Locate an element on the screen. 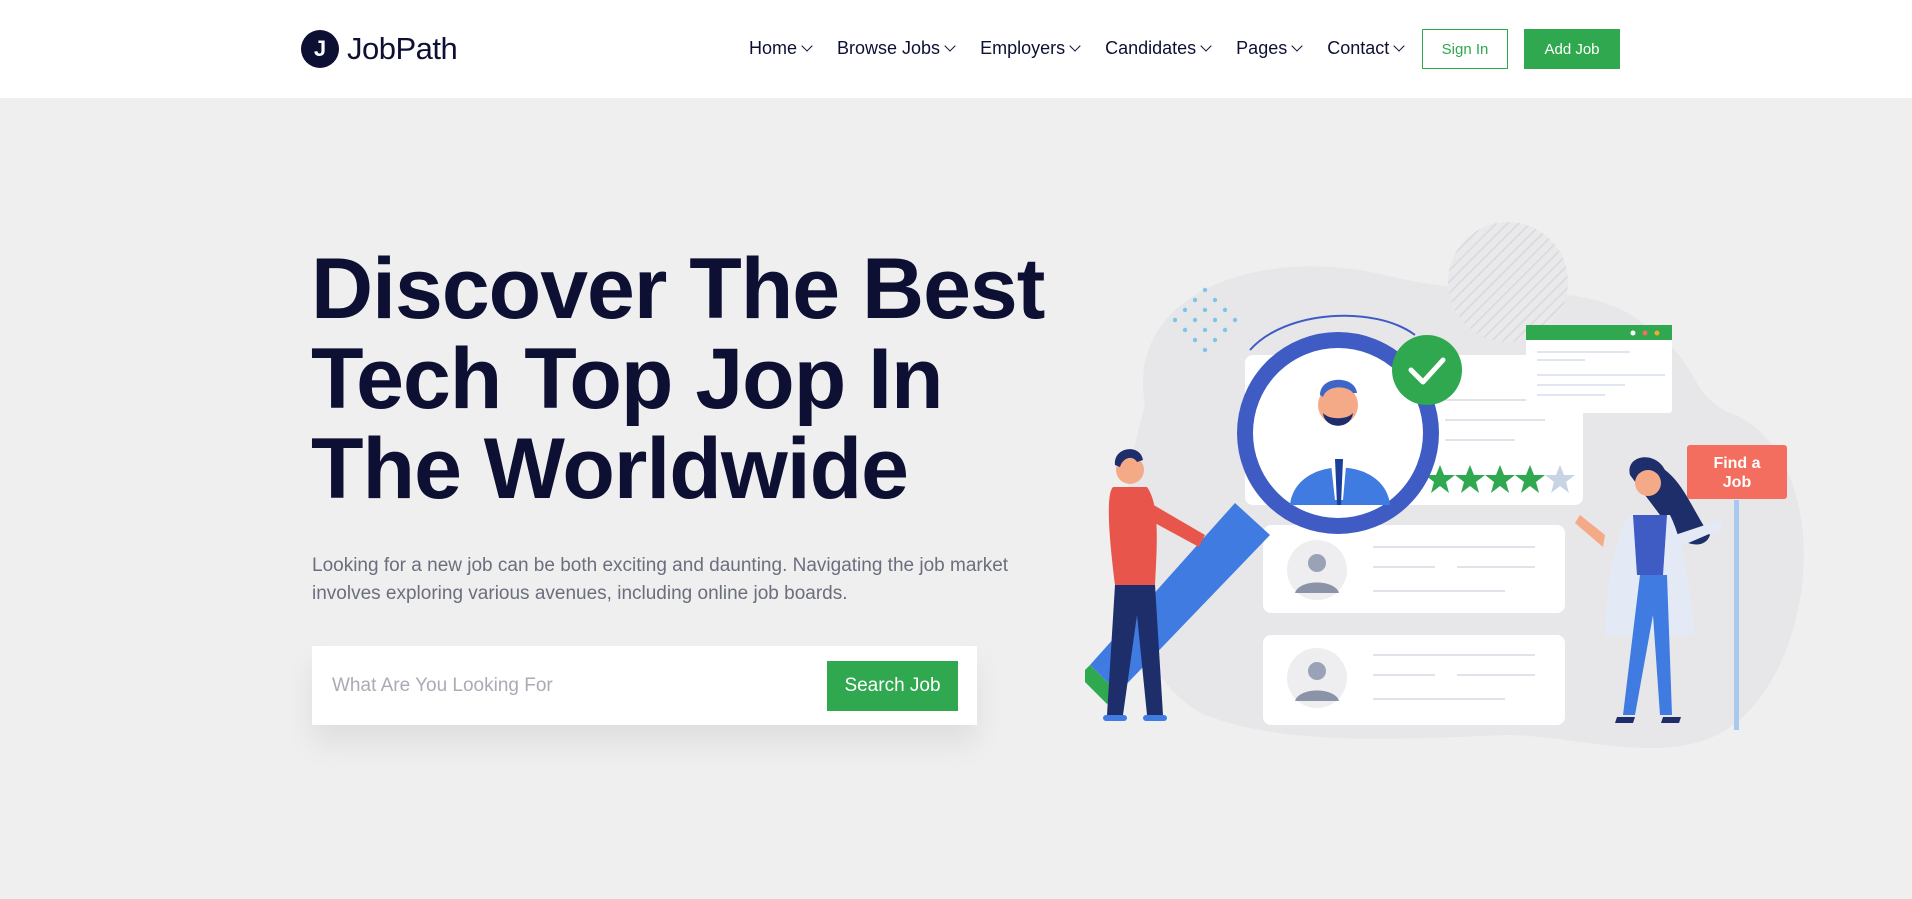 This screenshot has width=1912, height=899. browser-window-icon is located at coordinates (1599, 369).